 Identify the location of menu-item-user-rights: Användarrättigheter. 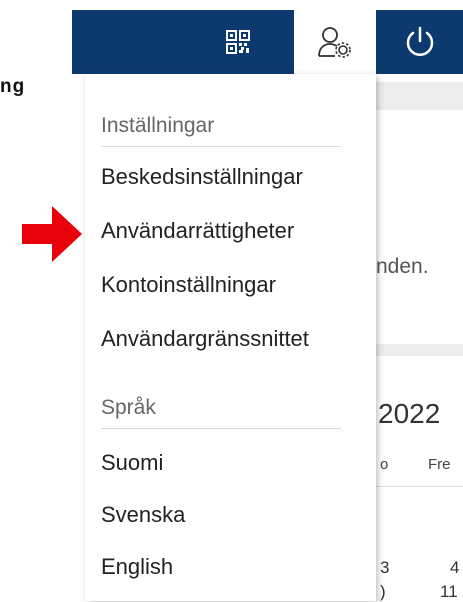
(197, 231).